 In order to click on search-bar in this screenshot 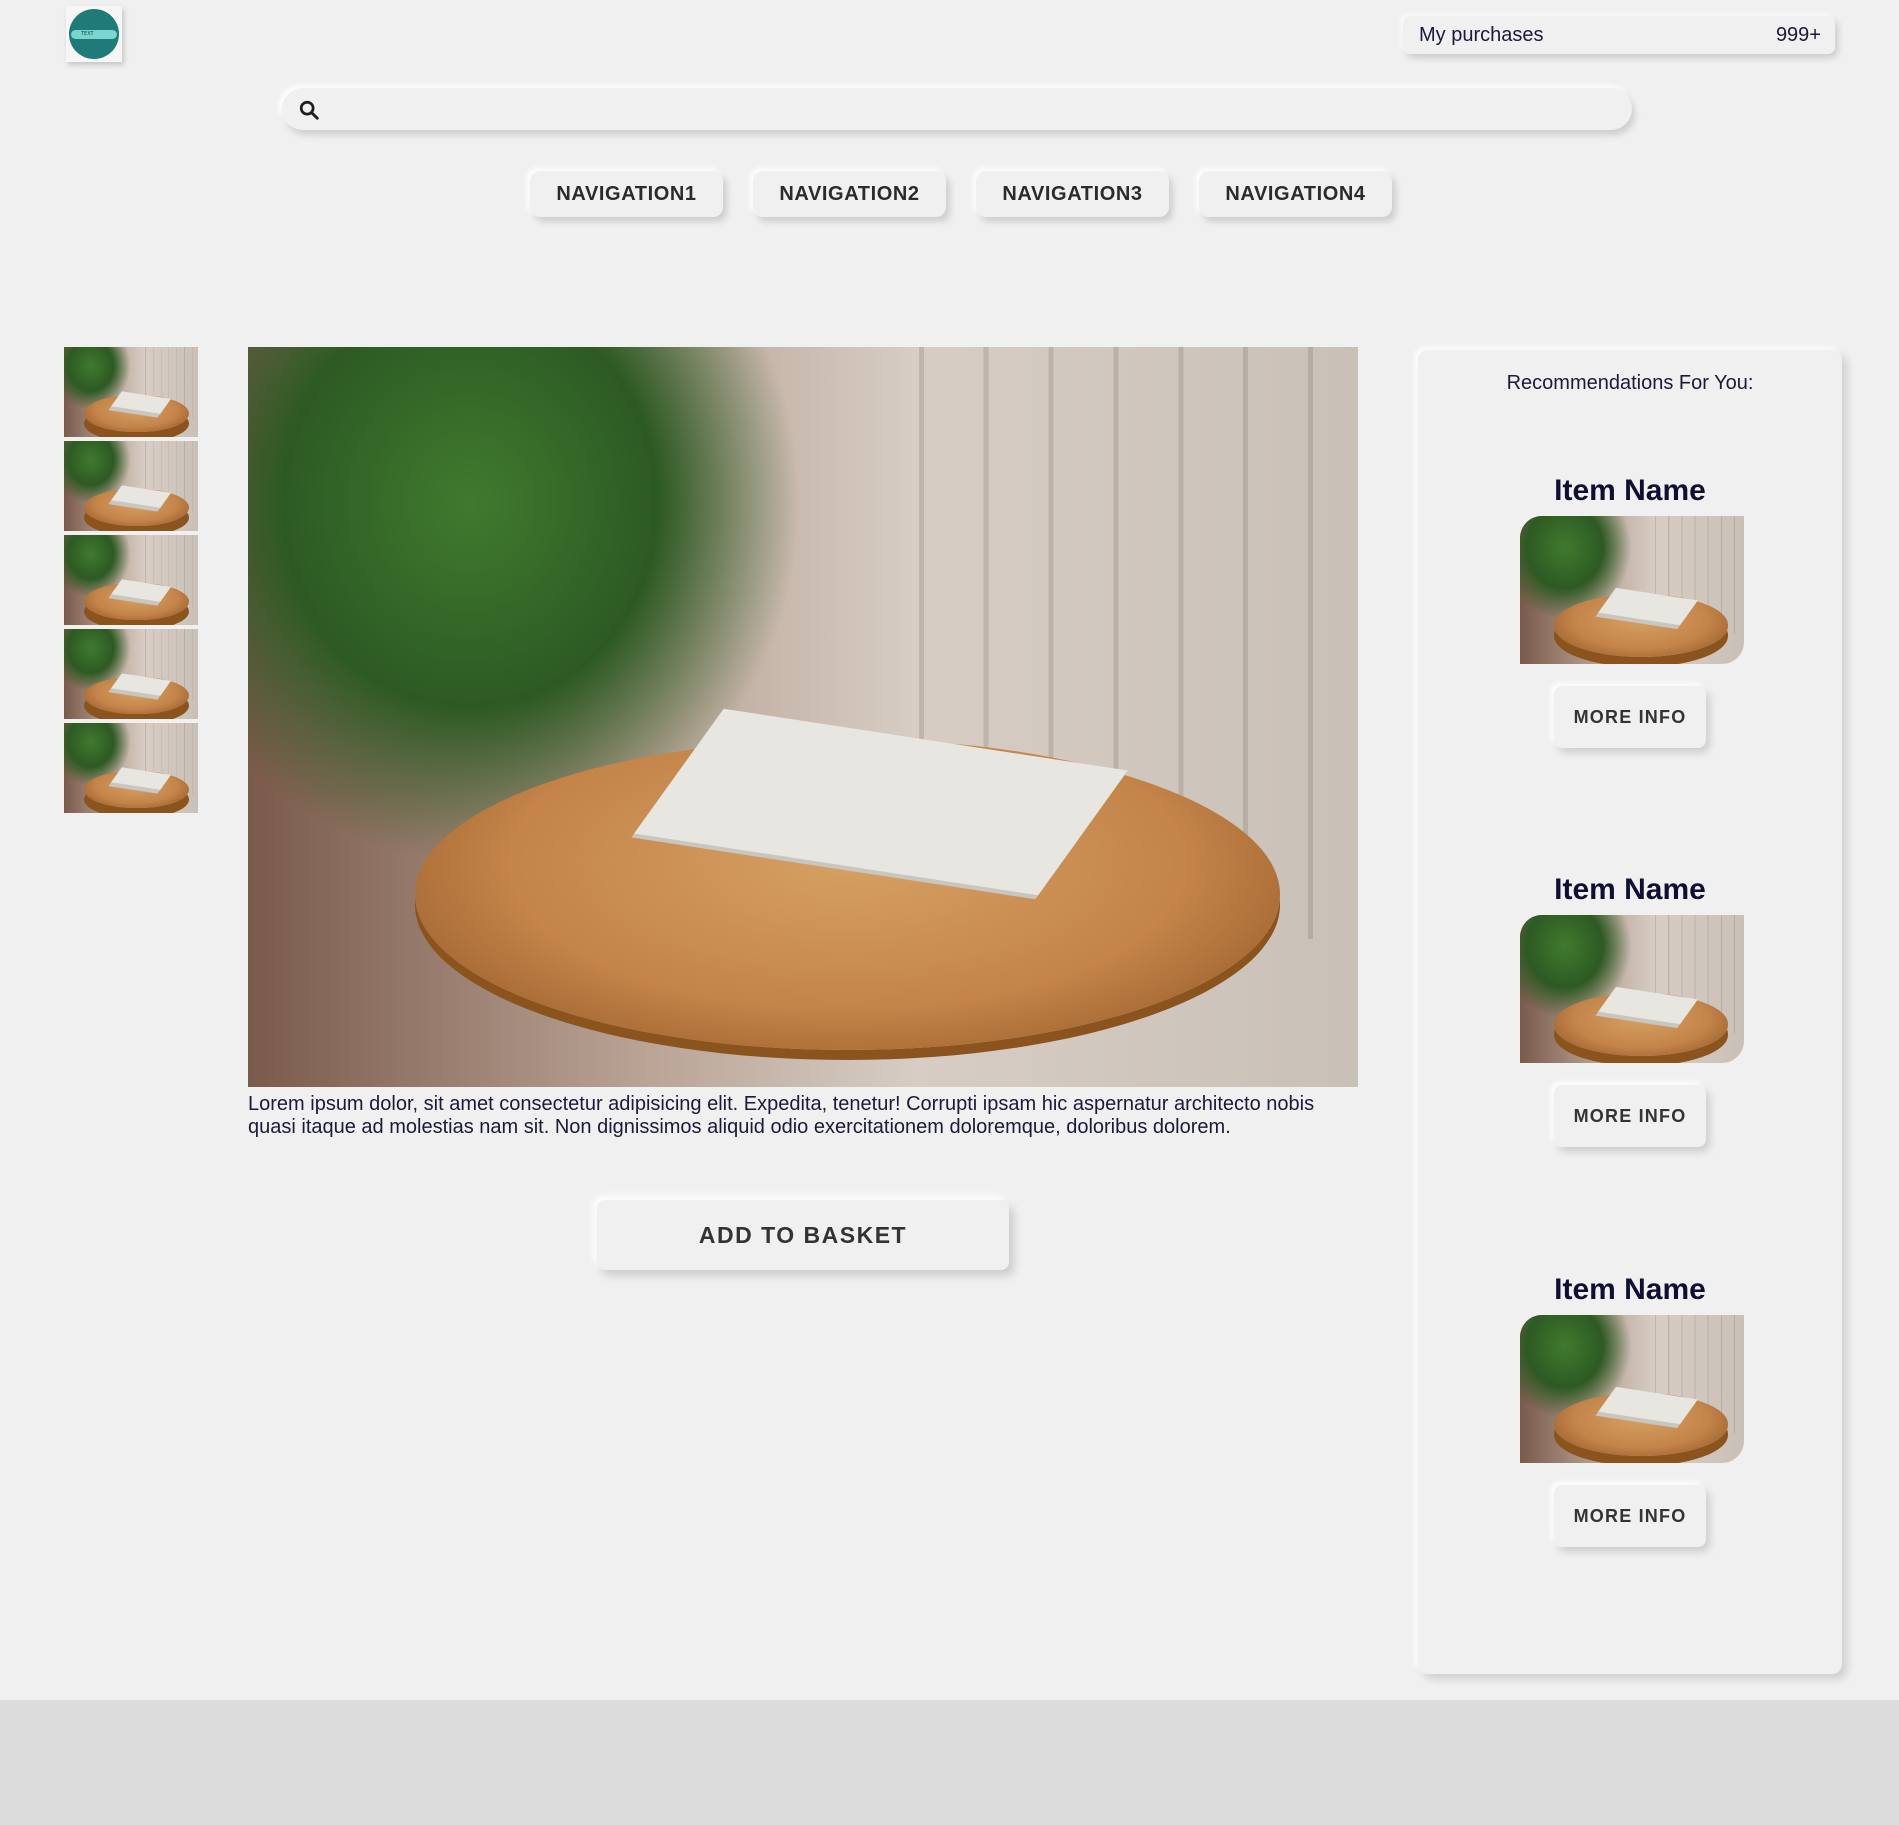, I will do `click(957, 109)`.